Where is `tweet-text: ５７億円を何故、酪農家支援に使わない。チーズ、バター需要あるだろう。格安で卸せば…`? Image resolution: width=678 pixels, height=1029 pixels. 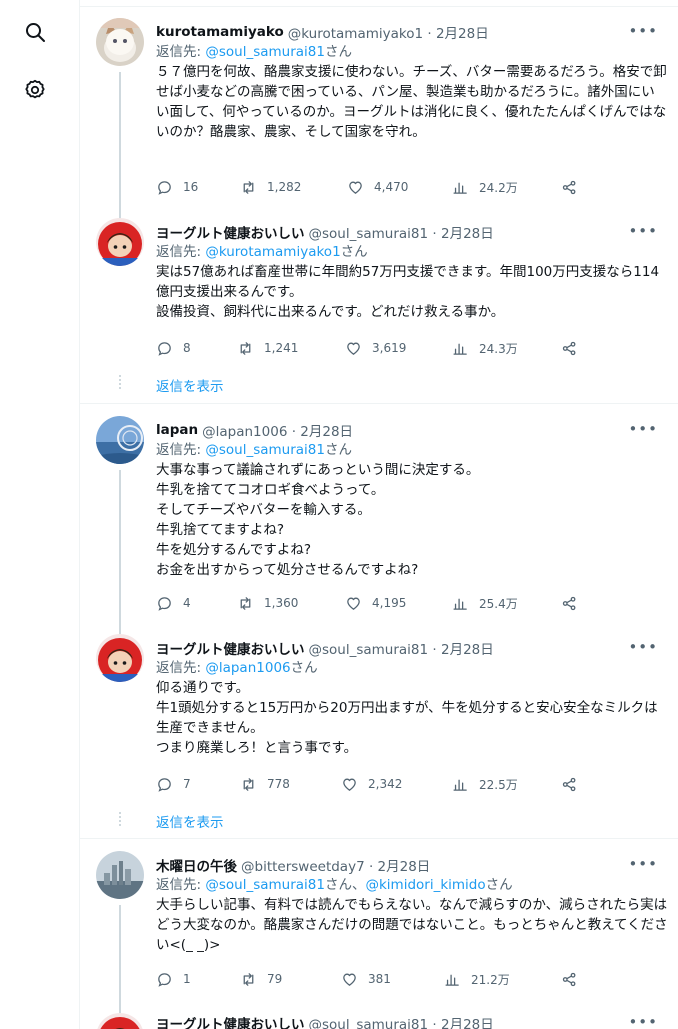 tweet-text: ５７億円を何故、酪農家支援に使わない。チーズ、バター需要あるだろう。格安で卸せば… is located at coordinates (411, 102).